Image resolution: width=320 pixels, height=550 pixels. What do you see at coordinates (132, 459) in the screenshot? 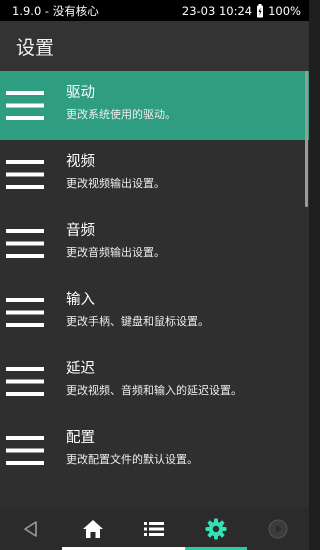
I see `settings-item-description: 更改配置文件的默认设置。` at bounding box center [132, 459].